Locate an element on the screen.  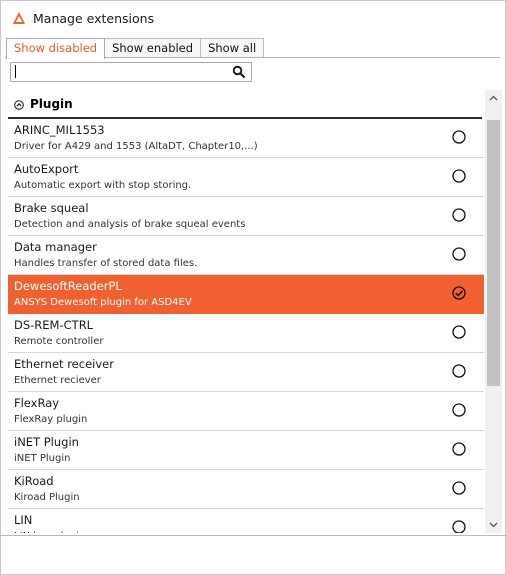
dewesoft-logo-icon is located at coordinates (19, 18).